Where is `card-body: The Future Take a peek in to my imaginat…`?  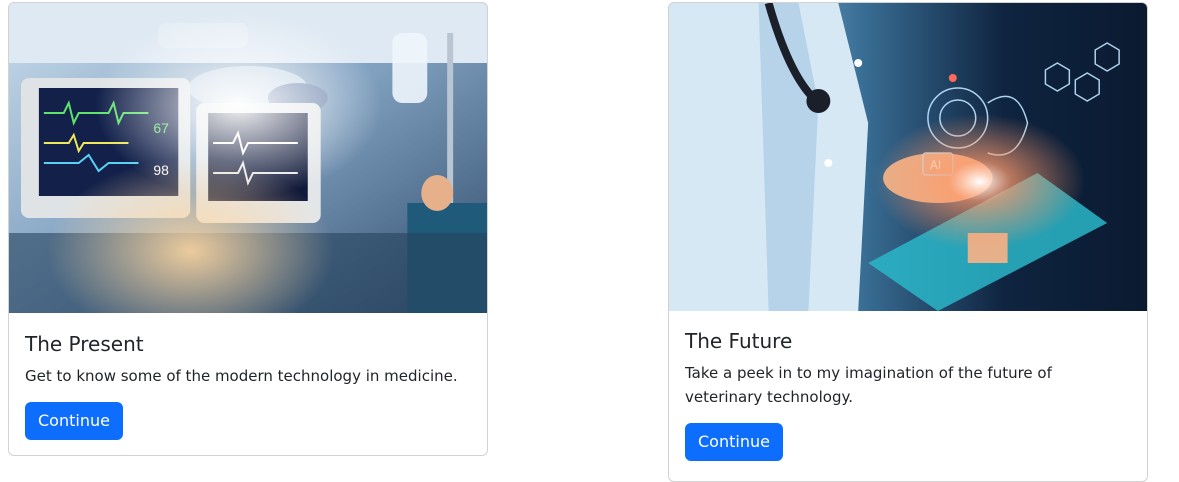
card-body: The Future Take a peek in to my imaginat… is located at coordinates (908, 394).